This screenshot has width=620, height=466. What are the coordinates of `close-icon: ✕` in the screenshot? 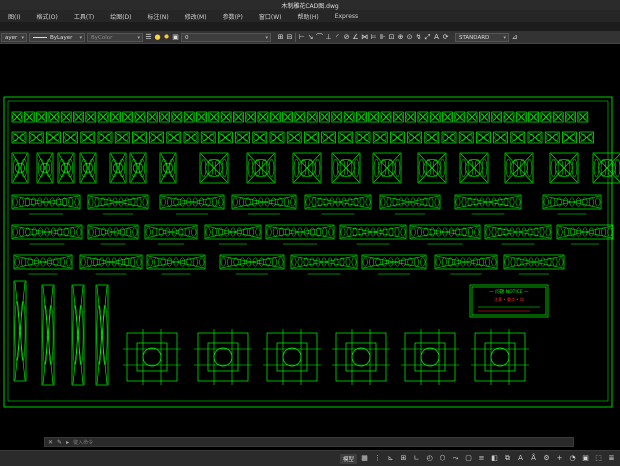 It's located at (50, 442).